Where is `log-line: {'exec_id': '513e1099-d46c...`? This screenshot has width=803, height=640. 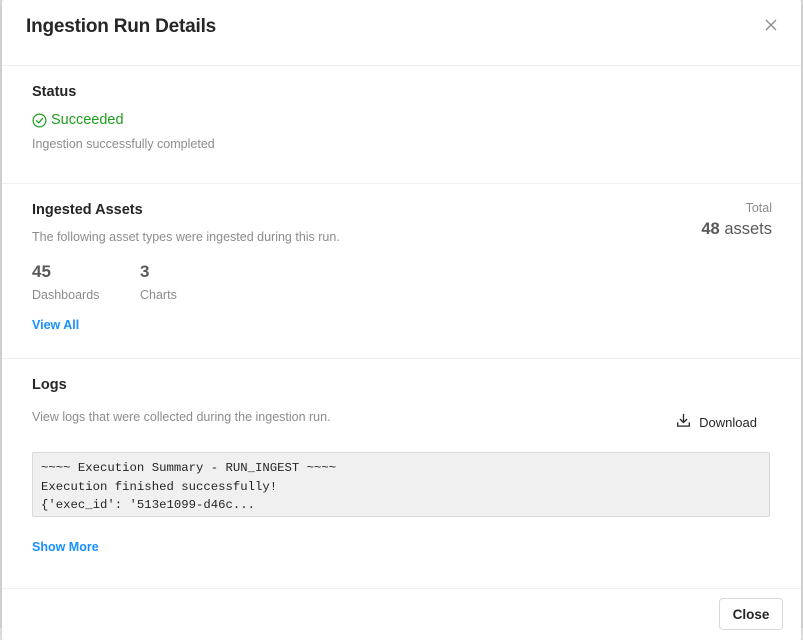 log-line: {'exec_id': '513e1099-d46c... is located at coordinates (148, 505).